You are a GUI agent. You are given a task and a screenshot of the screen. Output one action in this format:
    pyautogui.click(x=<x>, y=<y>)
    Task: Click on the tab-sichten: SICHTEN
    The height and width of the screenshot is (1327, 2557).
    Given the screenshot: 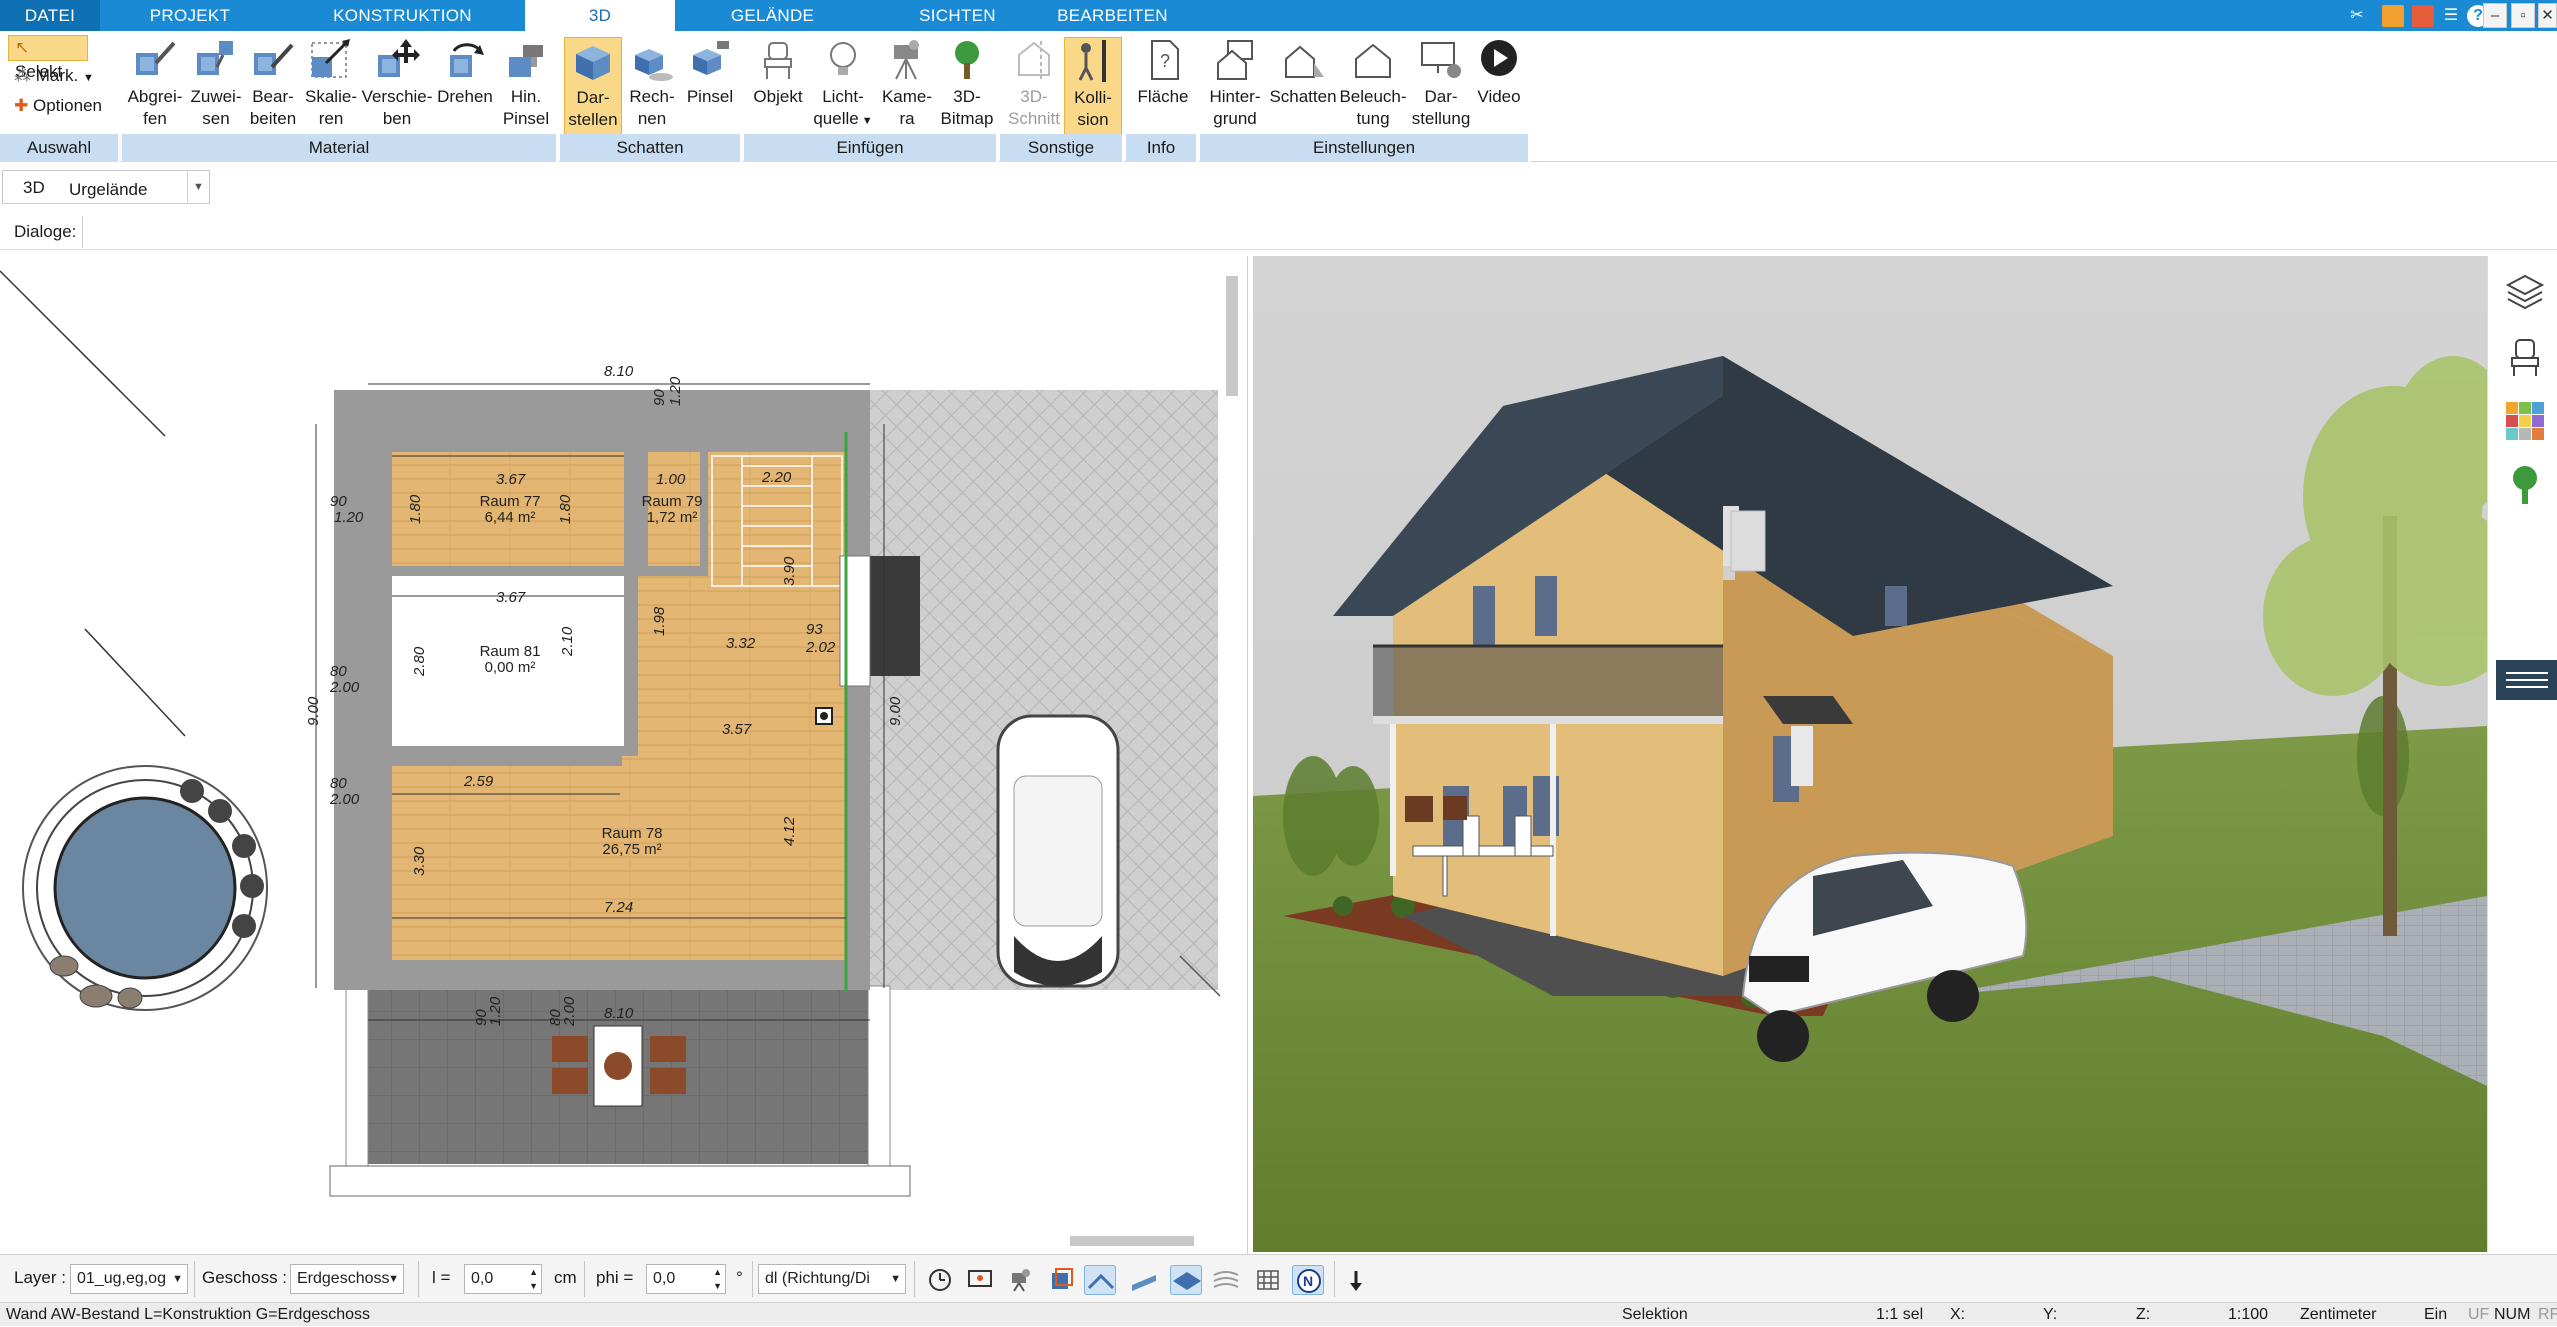 What is the action you would take?
    pyautogui.click(x=957, y=15)
    